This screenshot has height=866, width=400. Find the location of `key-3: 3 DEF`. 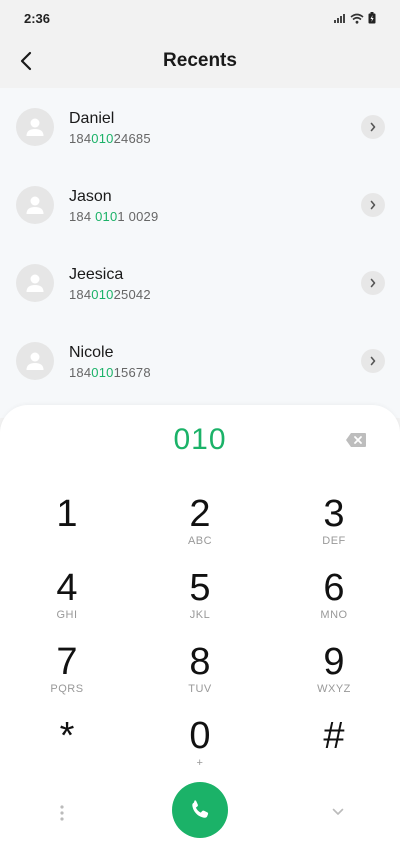

key-3: 3 DEF is located at coordinates (334, 529).